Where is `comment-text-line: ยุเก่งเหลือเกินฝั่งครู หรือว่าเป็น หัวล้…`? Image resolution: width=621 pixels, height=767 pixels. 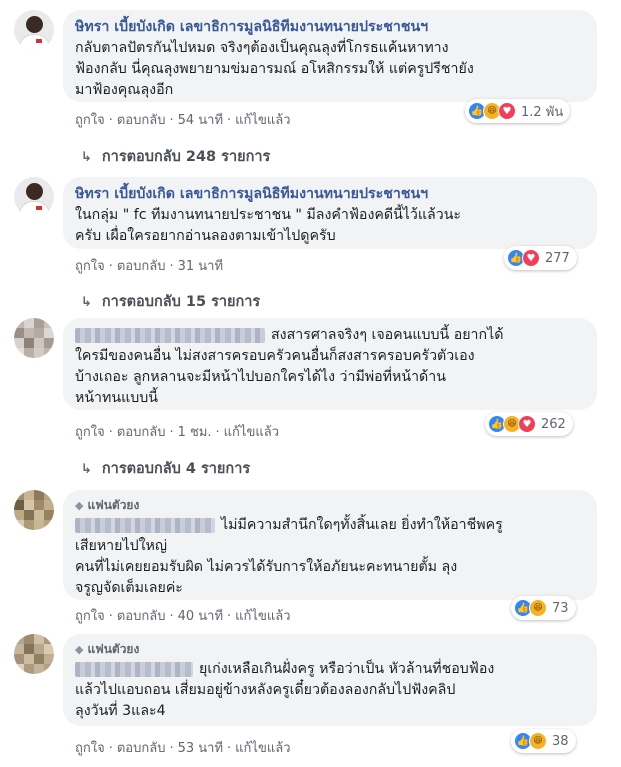 comment-text-line: ยุเก่งเหลือเกินฝั่งครู หรือว่าเป็น หัวล้… is located at coordinates (330, 669).